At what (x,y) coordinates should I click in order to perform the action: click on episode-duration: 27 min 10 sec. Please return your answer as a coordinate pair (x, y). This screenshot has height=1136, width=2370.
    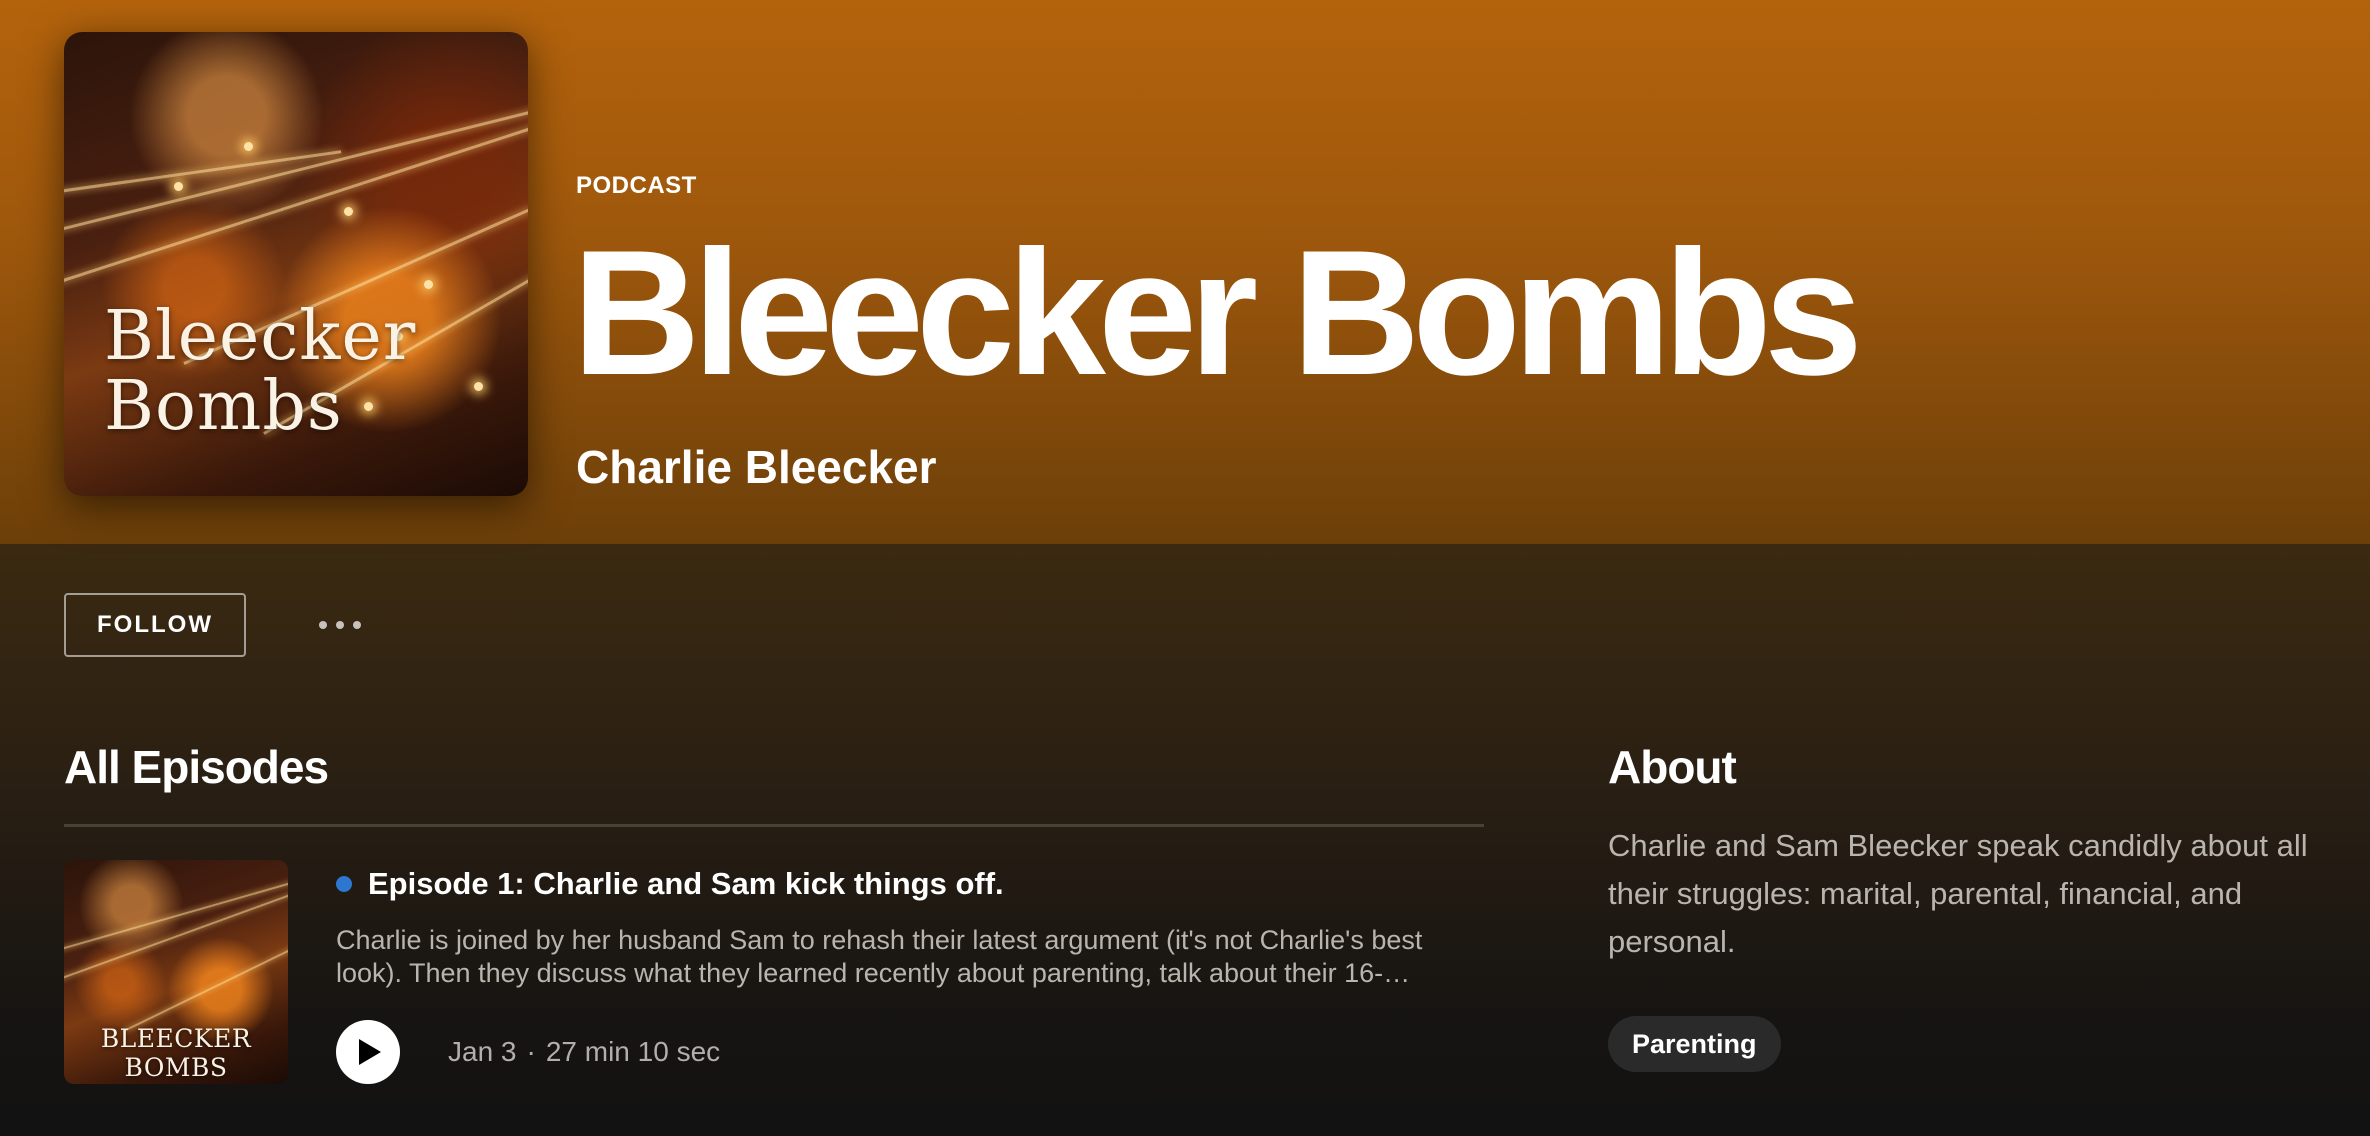
    Looking at the image, I should click on (633, 1051).